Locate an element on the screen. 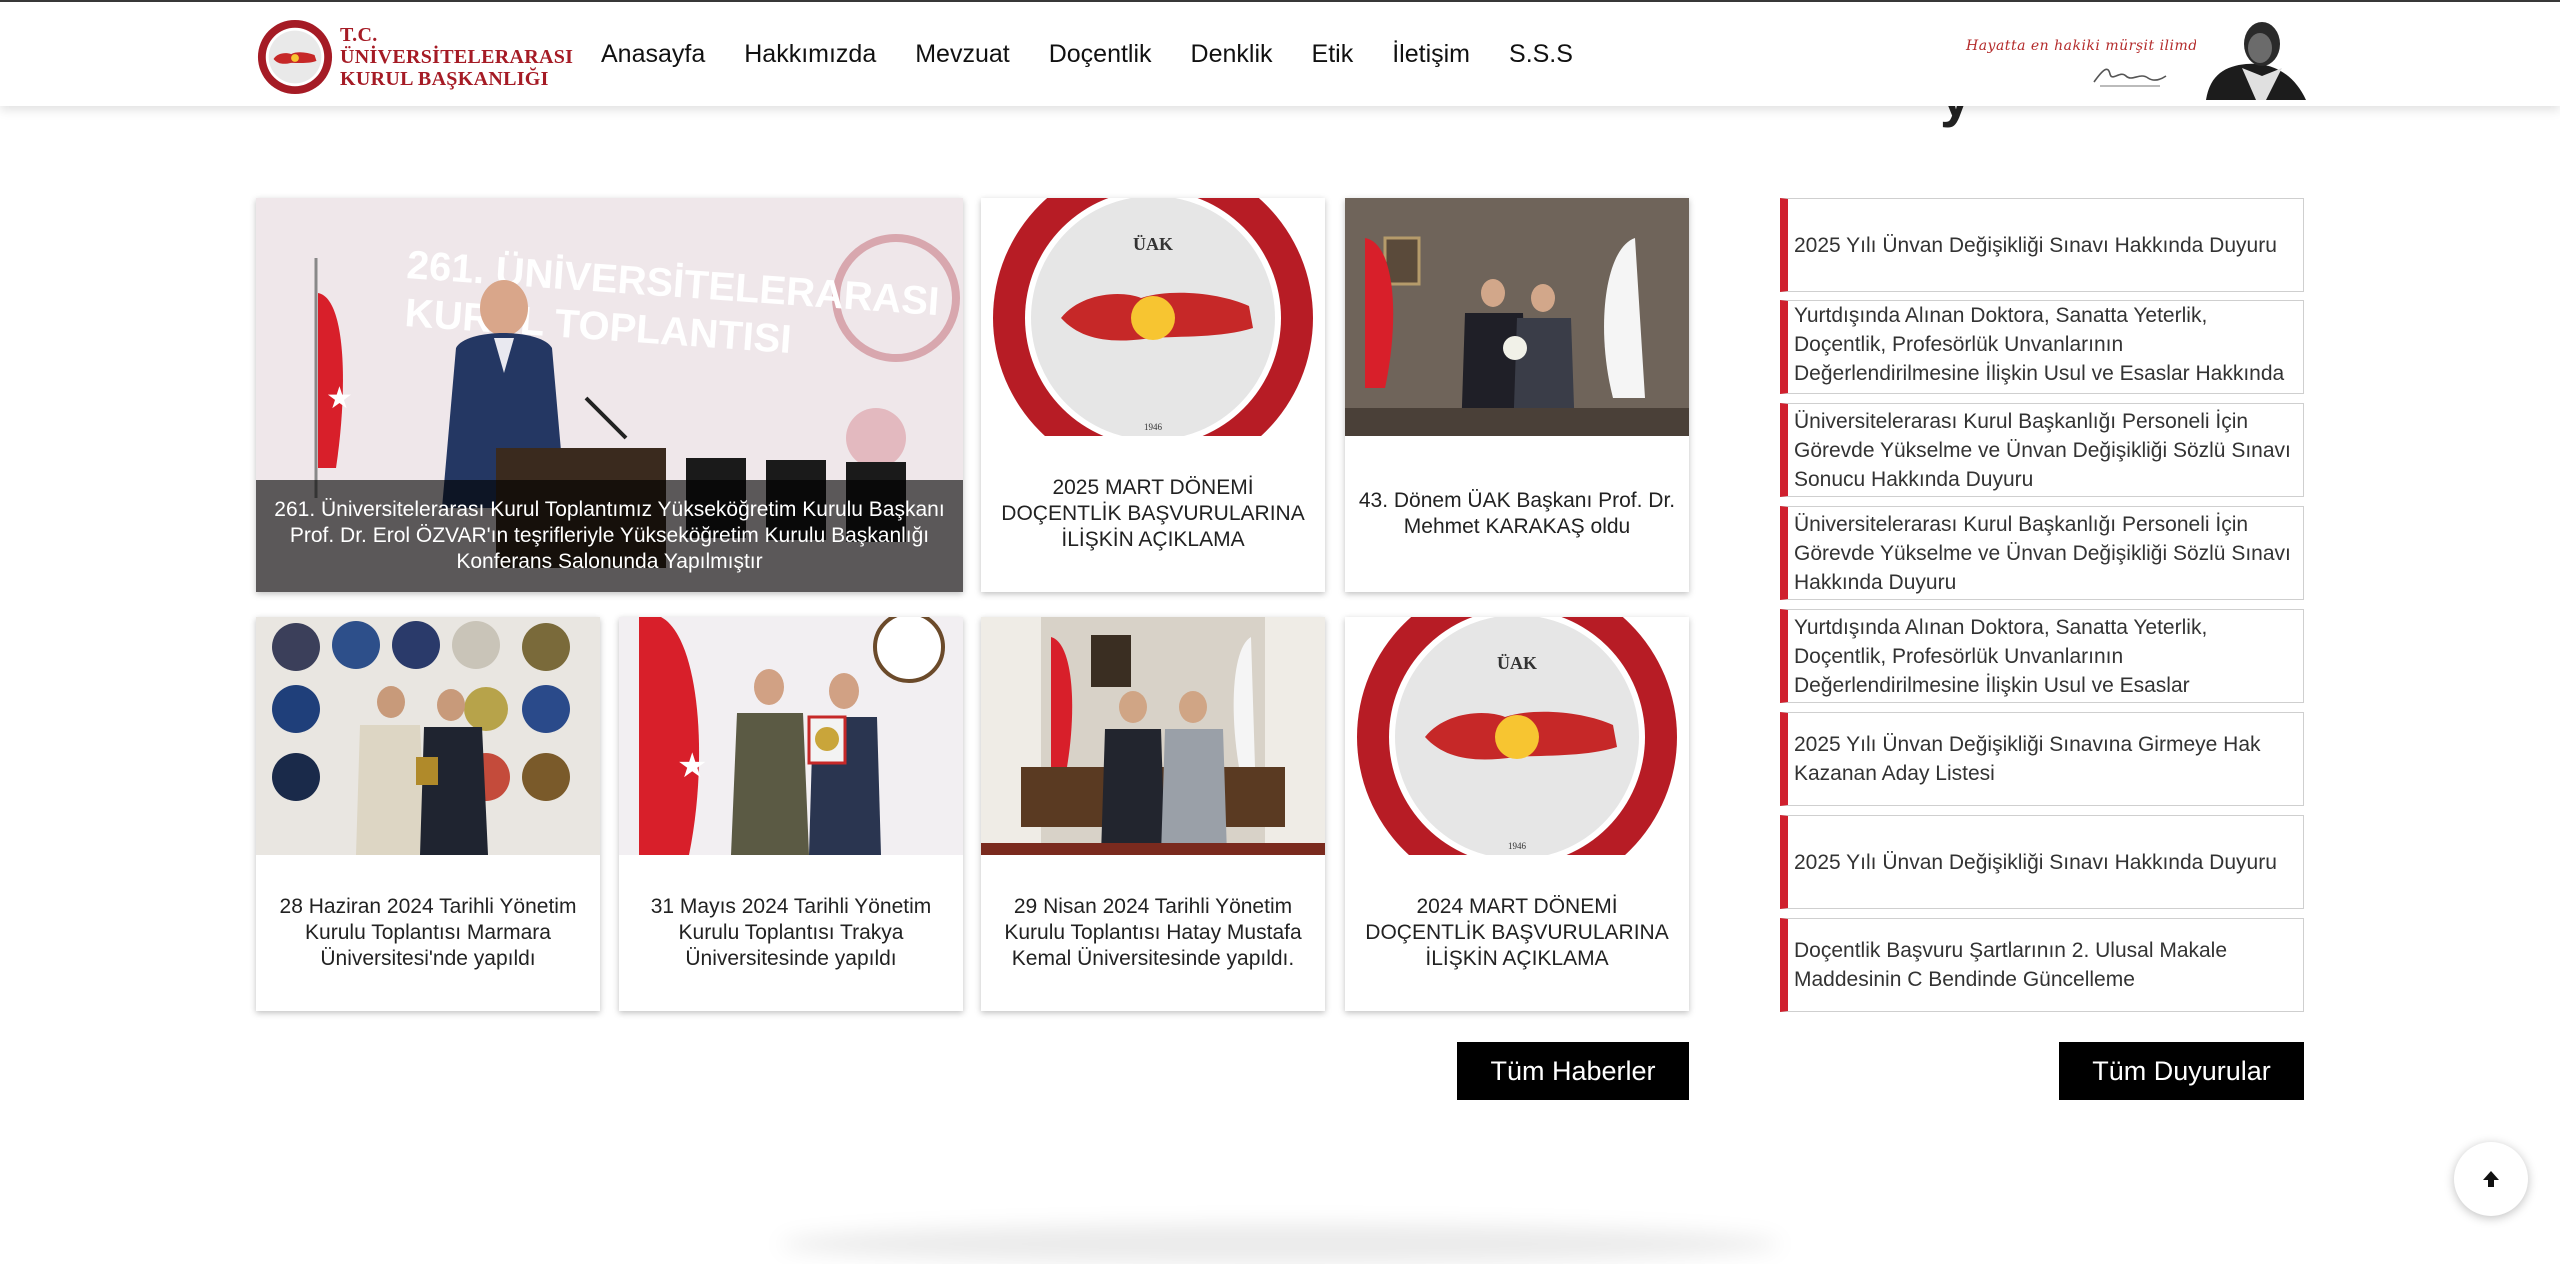 The height and width of the screenshot is (1264, 2560). all-news-button: Tüm Haberler is located at coordinates (1573, 1071).